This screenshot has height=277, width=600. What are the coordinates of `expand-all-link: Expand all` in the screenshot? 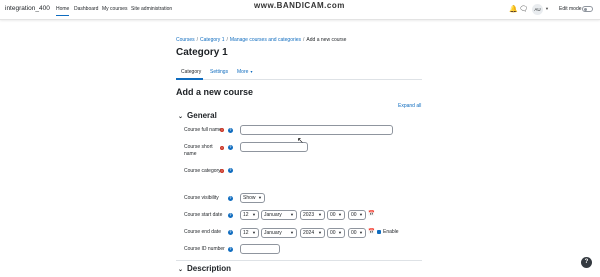 It's located at (409, 106).